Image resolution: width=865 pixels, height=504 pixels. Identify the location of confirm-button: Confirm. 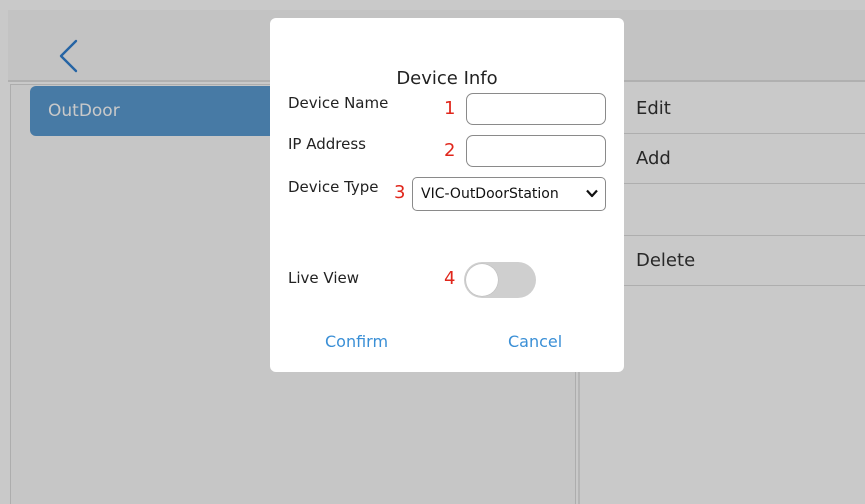
(356, 341).